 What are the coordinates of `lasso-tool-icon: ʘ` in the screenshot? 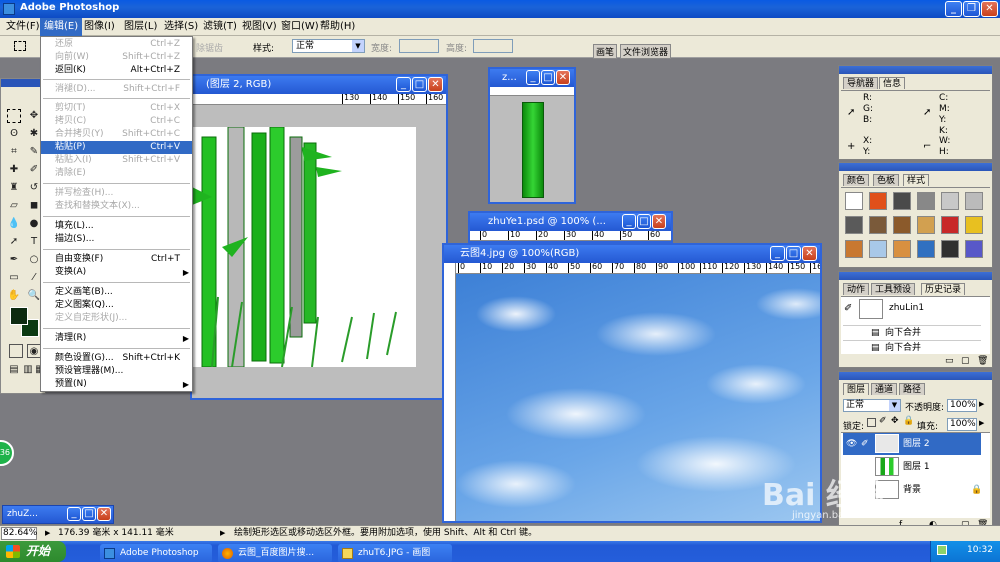 It's located at (14, 134).